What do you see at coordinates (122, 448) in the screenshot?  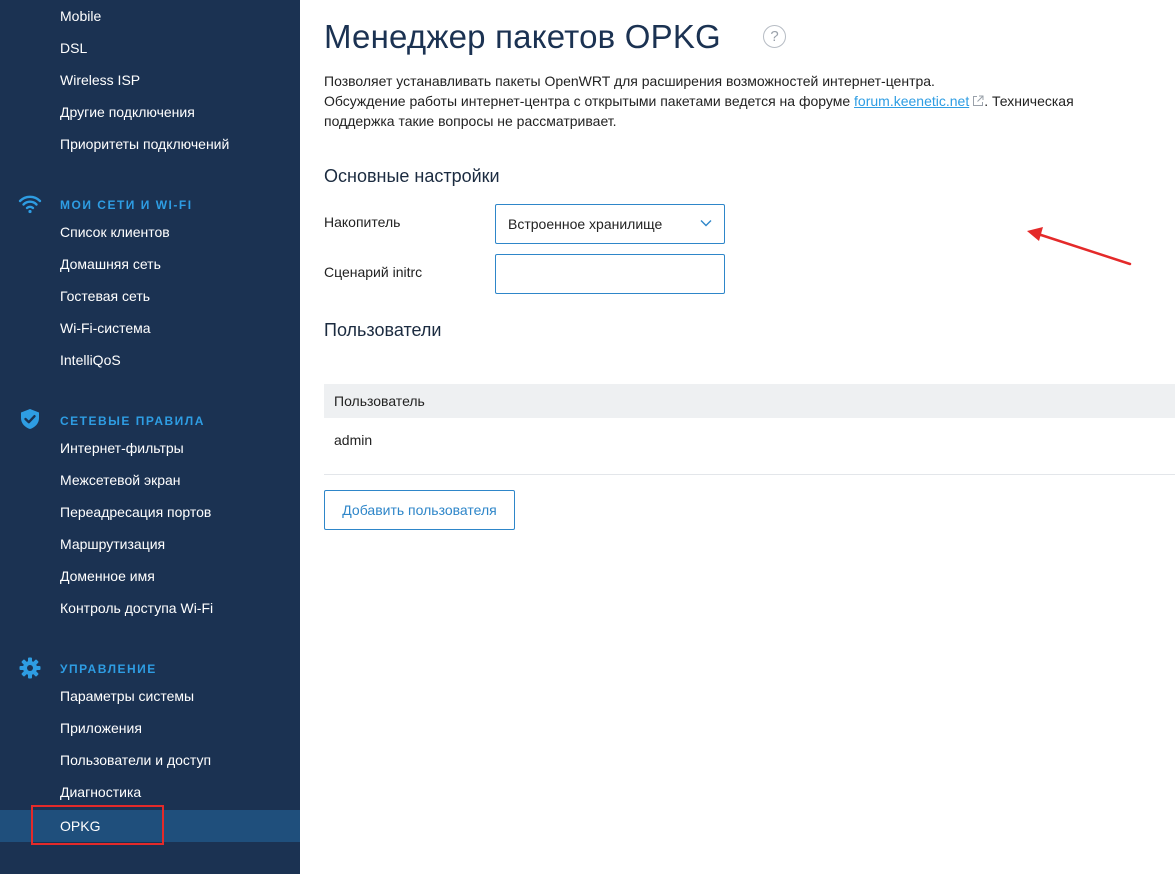 I see `sidebar-item-label: Интернет-фильтры` at bounding box center [122, 448].